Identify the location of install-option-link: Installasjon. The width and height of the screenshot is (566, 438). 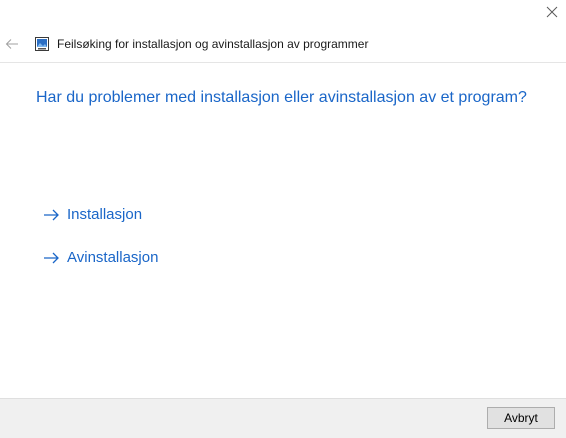
(92, 215).